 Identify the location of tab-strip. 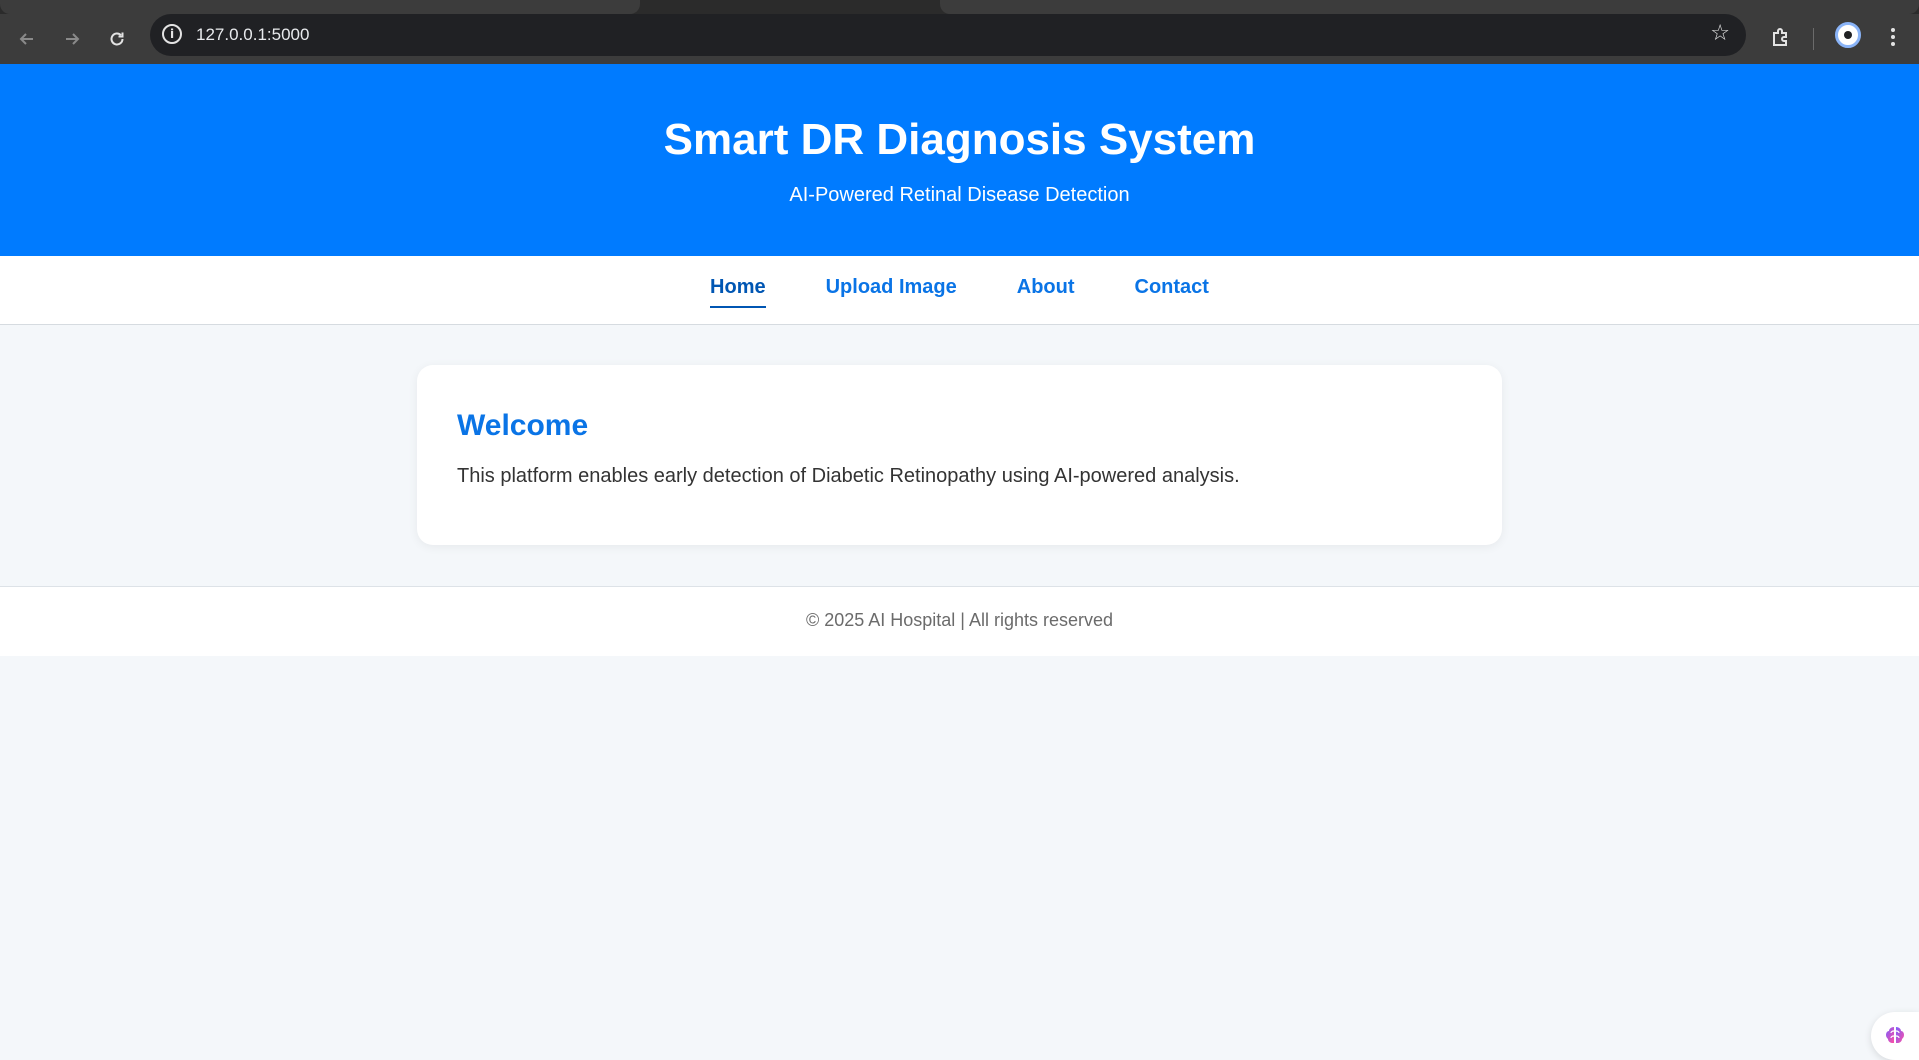
(959, 7).